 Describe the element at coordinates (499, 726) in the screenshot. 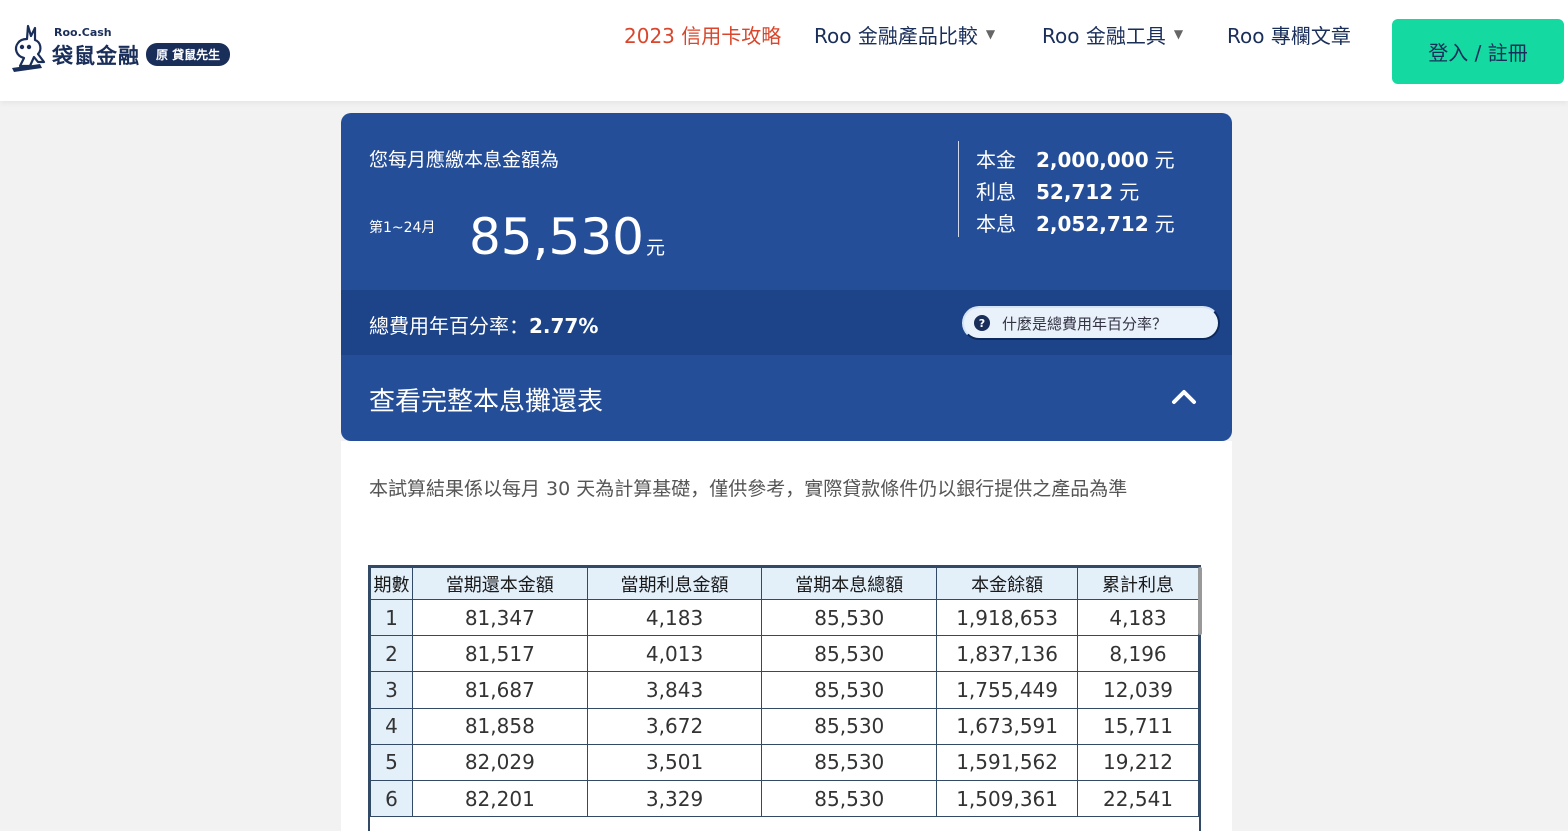

I see `cell-principal-paid: 81,858` at that location.